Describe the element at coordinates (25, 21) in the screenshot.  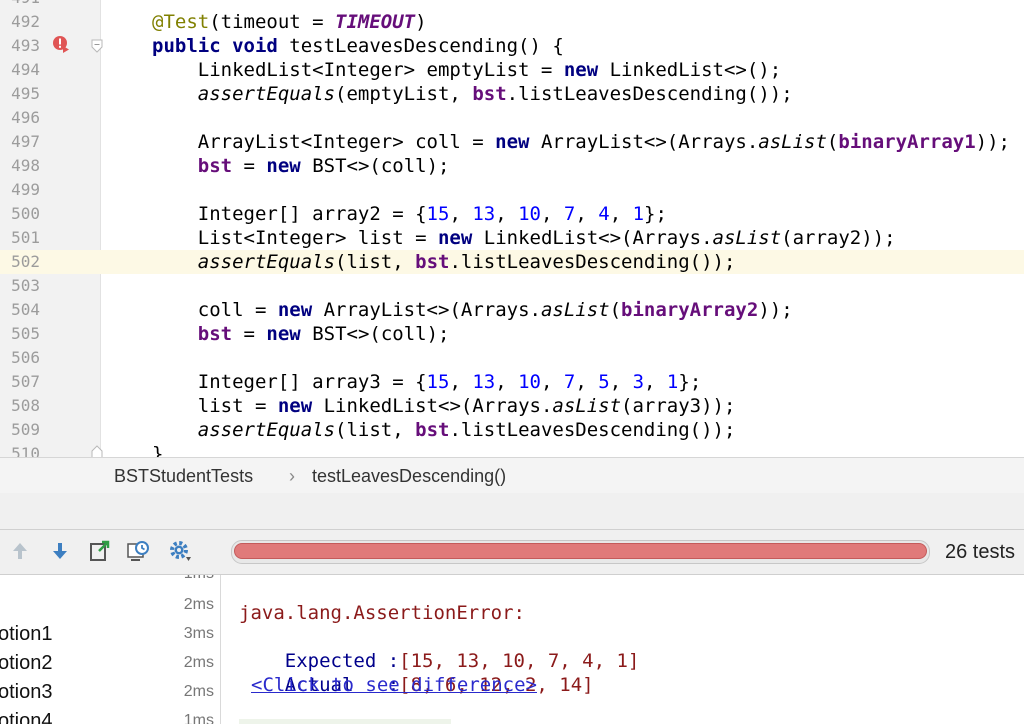
I see `line-number: 492` at that location.